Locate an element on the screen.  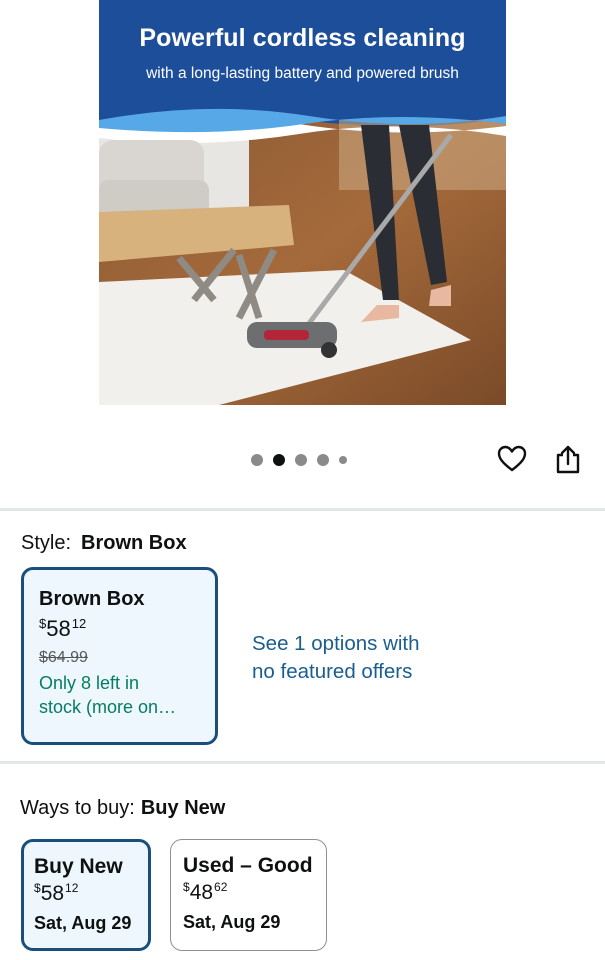
stock-line-1: Only 8 left in is located at coordinates (89, 683).